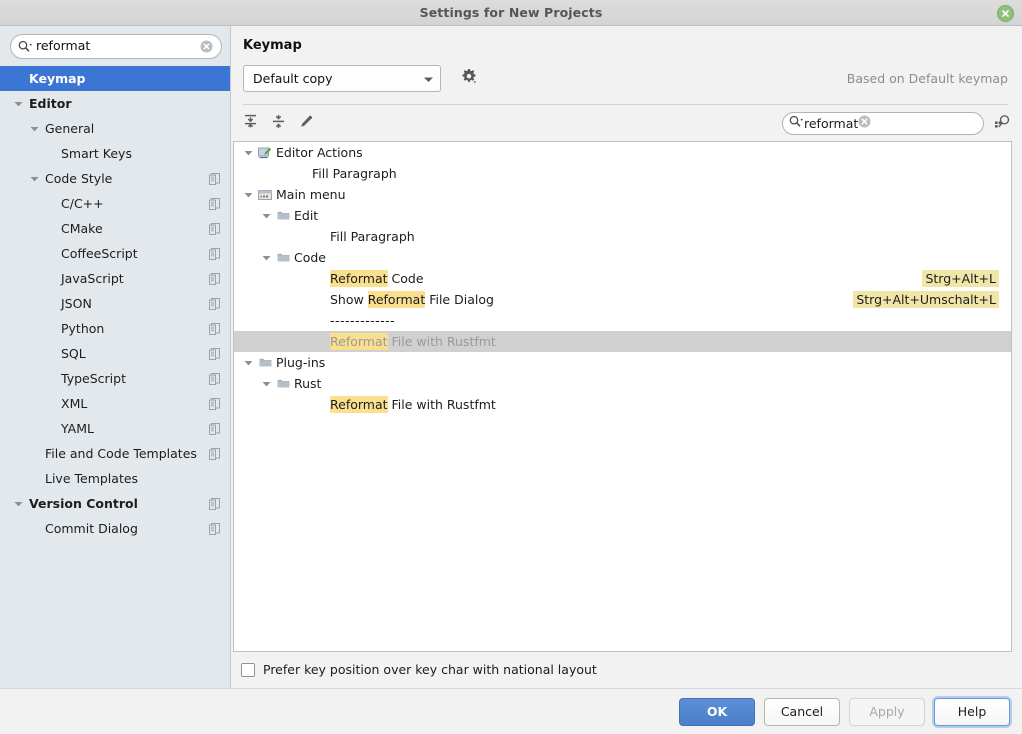 This screenshot has width=1022, height=734. Describe the element at coordinates (1005, 13) in the screenshot. I see `close-button` at that location.